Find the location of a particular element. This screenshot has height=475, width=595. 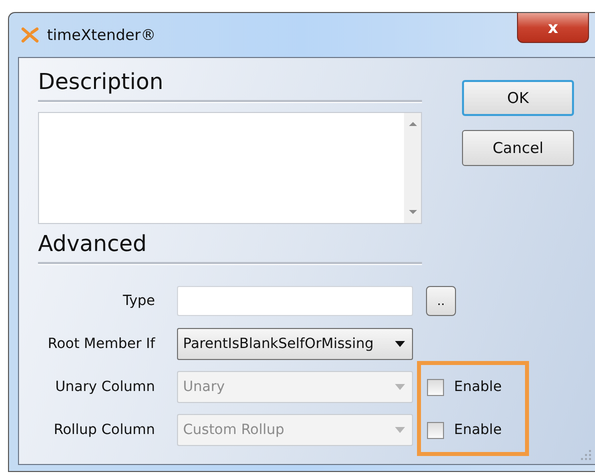

field-label: Unary Column is located at coordinates (104, 387).